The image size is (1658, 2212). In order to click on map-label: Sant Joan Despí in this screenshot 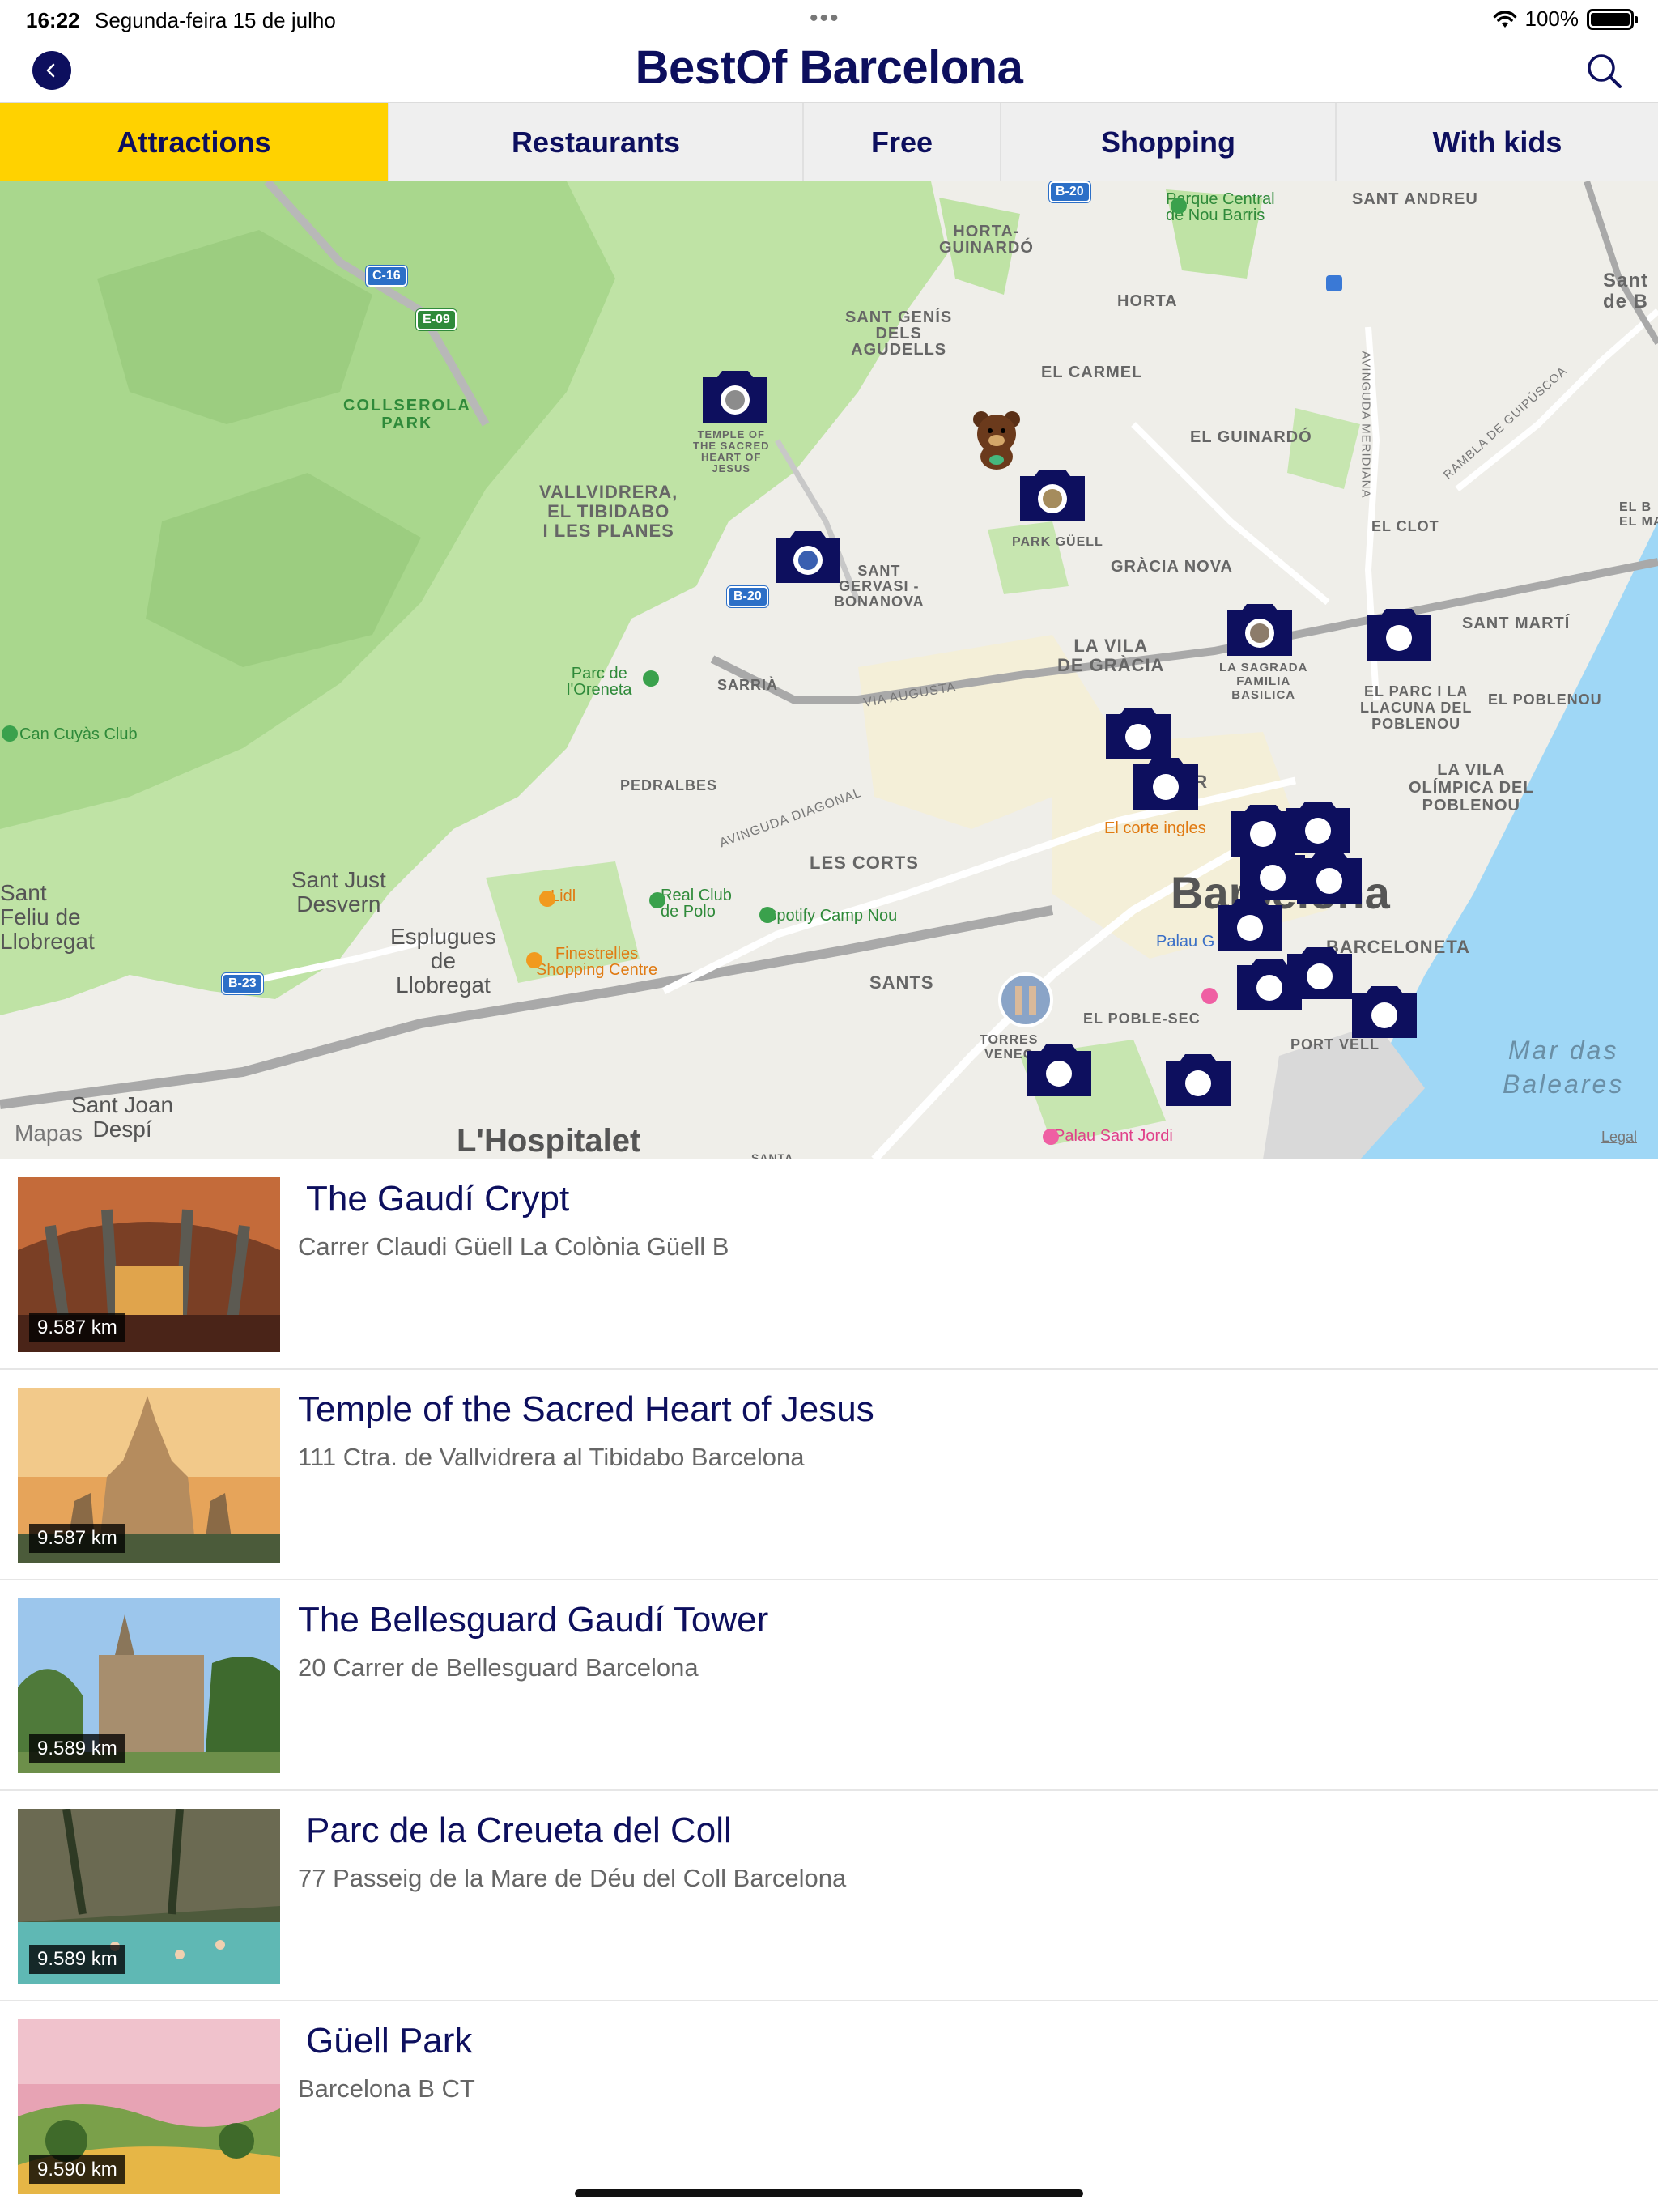, I will do `click(122, 1117)`.